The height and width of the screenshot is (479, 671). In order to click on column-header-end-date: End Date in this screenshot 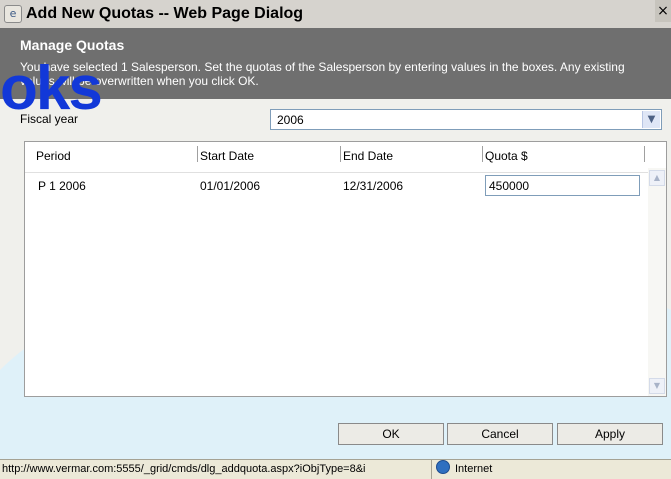, I will do `click(368, 156)`.